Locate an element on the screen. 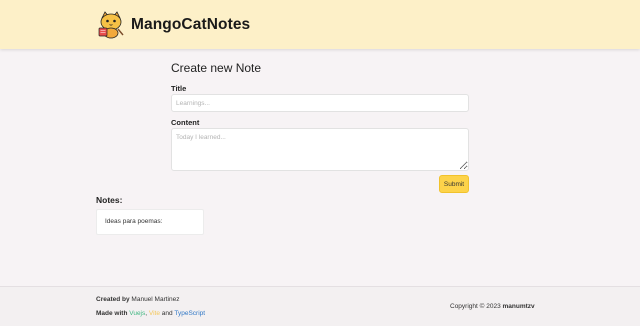 The image size is (640, 326). submit-button: Submit is located at coordinates (454, 184).